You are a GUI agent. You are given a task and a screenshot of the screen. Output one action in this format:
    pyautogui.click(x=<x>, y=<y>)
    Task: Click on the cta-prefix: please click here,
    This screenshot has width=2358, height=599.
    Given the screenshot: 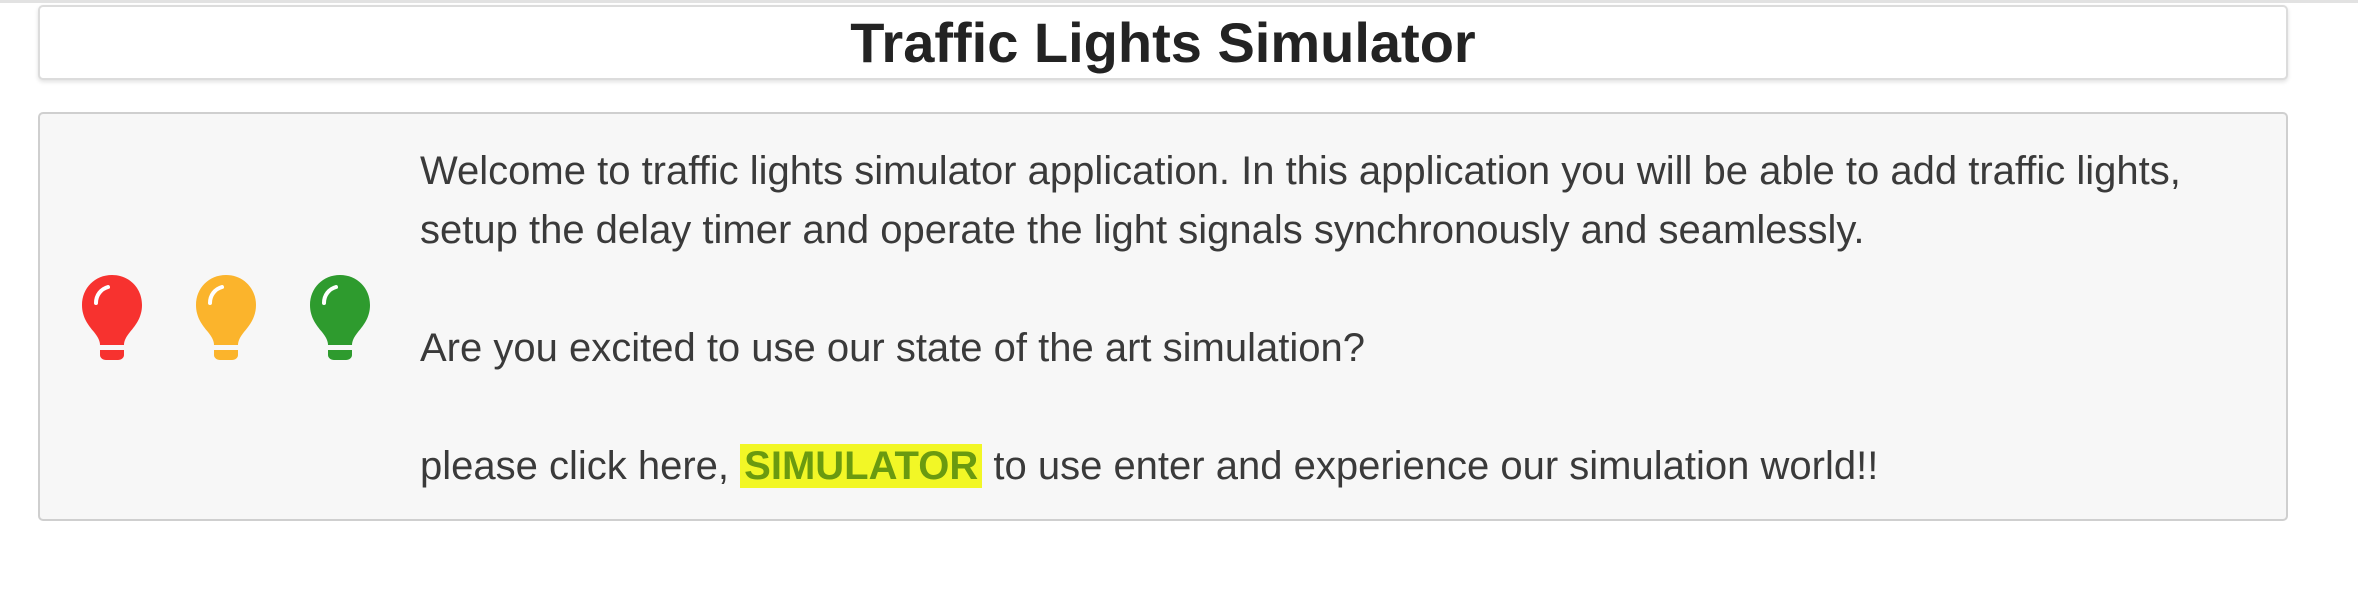 What is the action you would take?
    pyautogui.click(x=575, y=466)
    